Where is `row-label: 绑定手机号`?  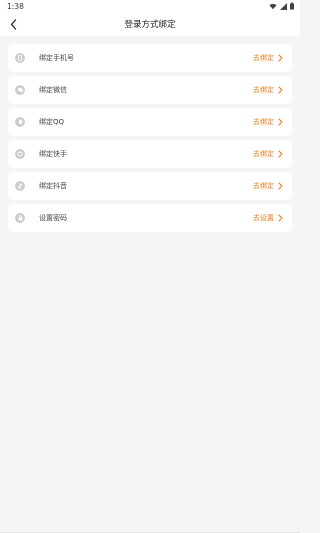
row-label: 绑定手机号 is located at coordinates (56, 58).